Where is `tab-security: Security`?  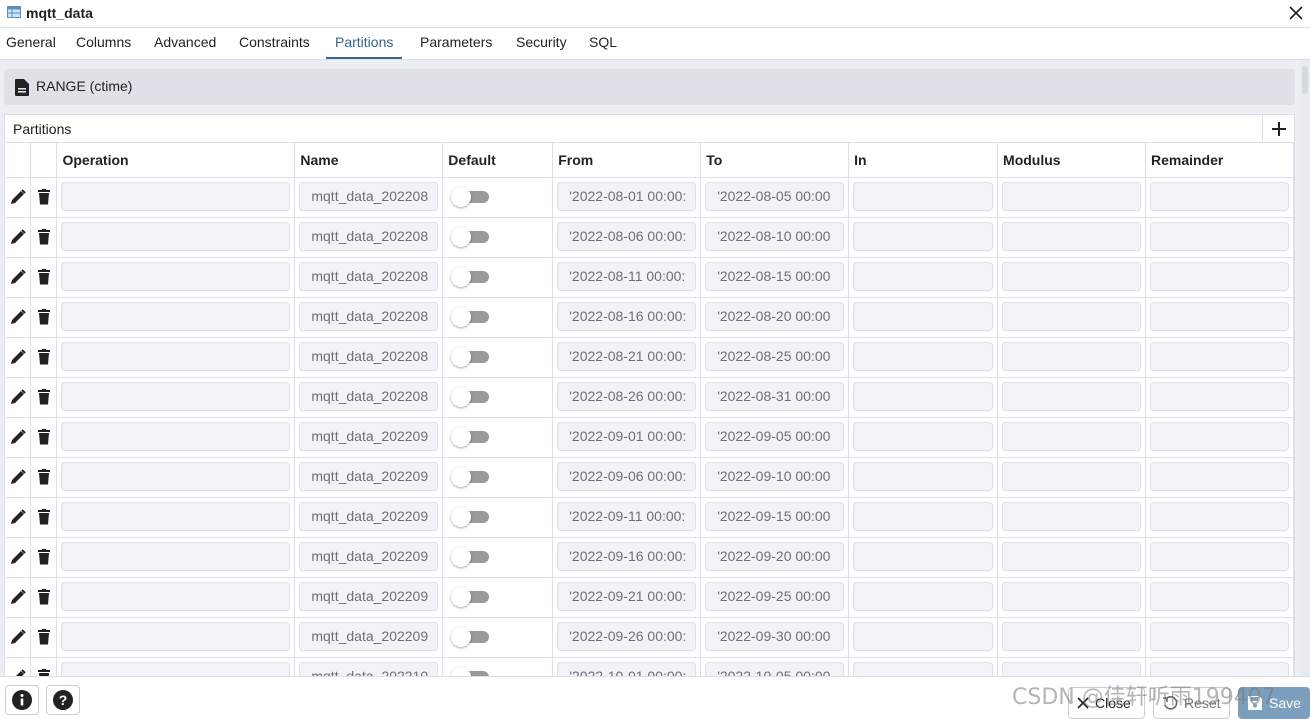 tab-security: Security is located at coordinates (541, 43).